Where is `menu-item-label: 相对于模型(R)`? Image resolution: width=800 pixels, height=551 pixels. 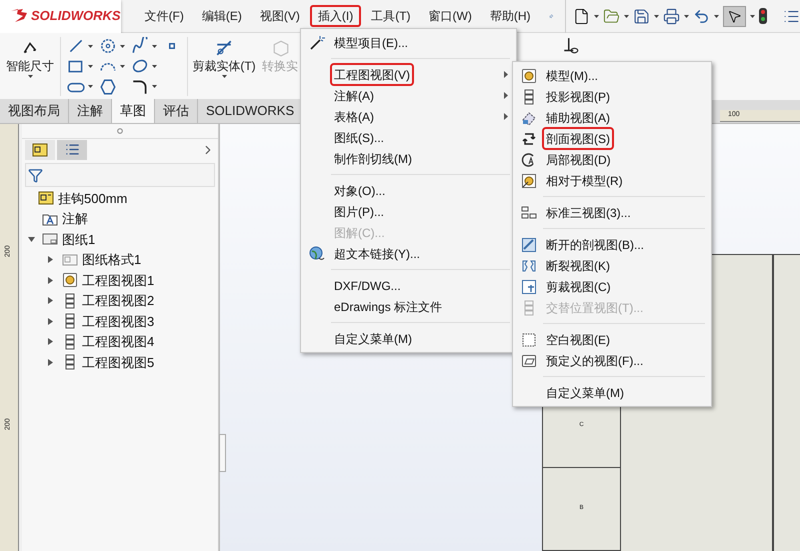 menu-item-label: 相对于模型(R) is located at coordinates (584, 181).